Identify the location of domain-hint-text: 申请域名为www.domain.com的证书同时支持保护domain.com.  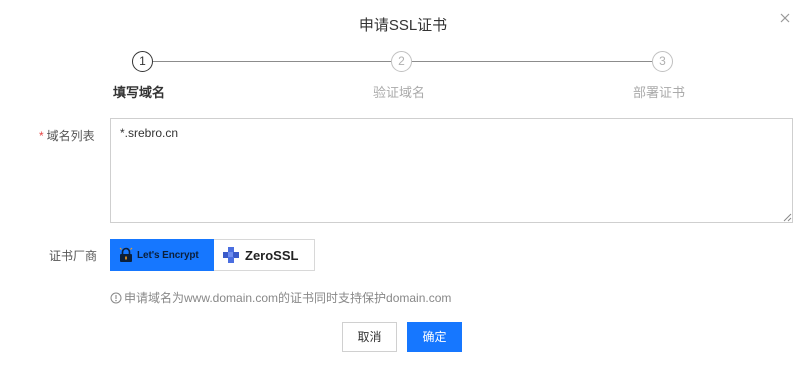
(288, 298).